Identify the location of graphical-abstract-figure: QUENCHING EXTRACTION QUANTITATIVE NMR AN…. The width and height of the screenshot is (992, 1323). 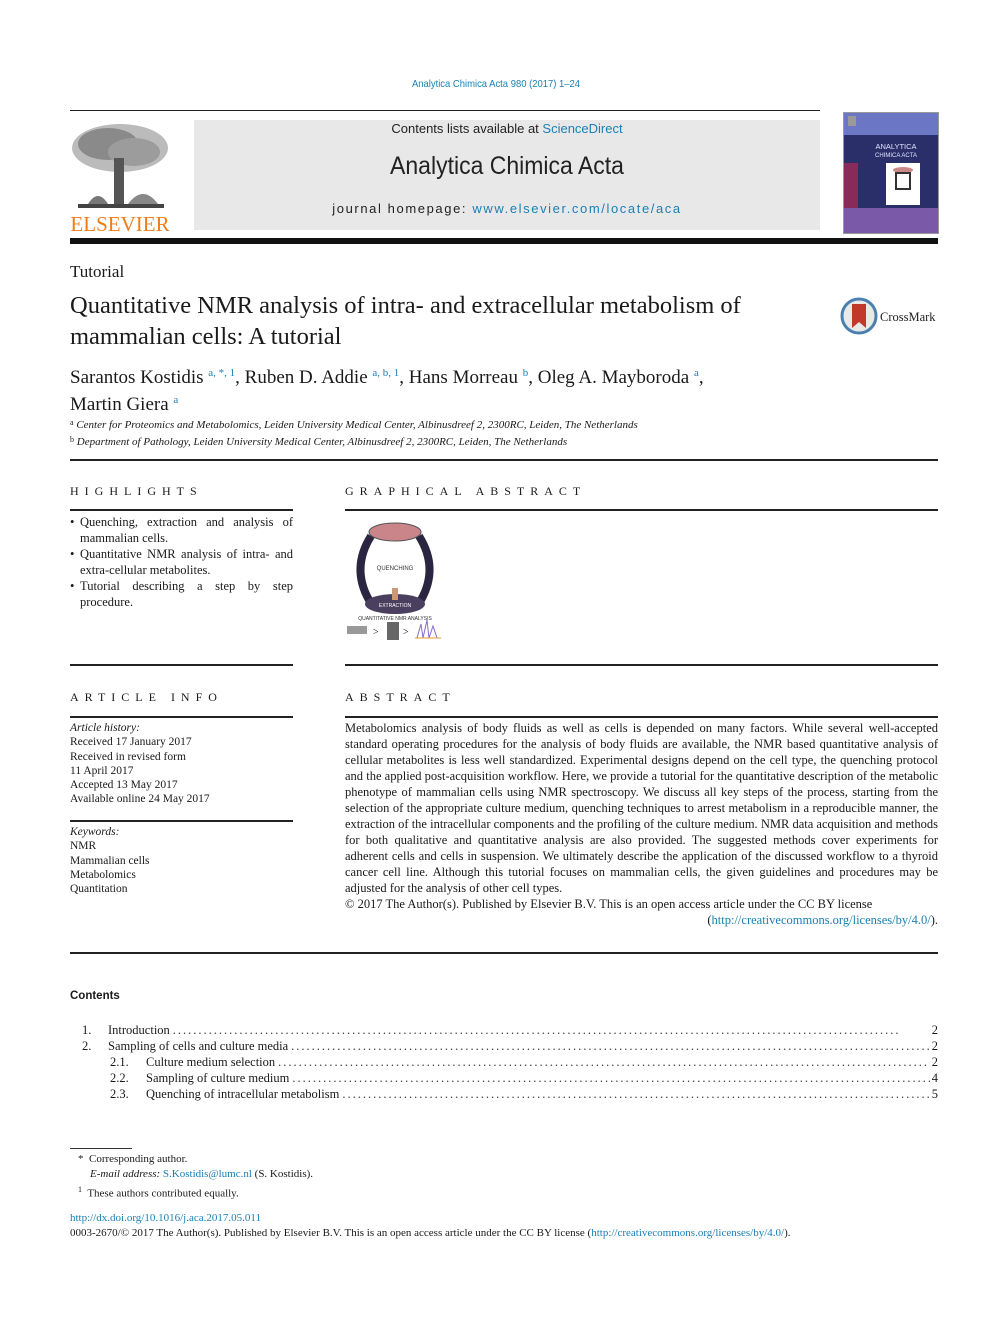
(394, 581).